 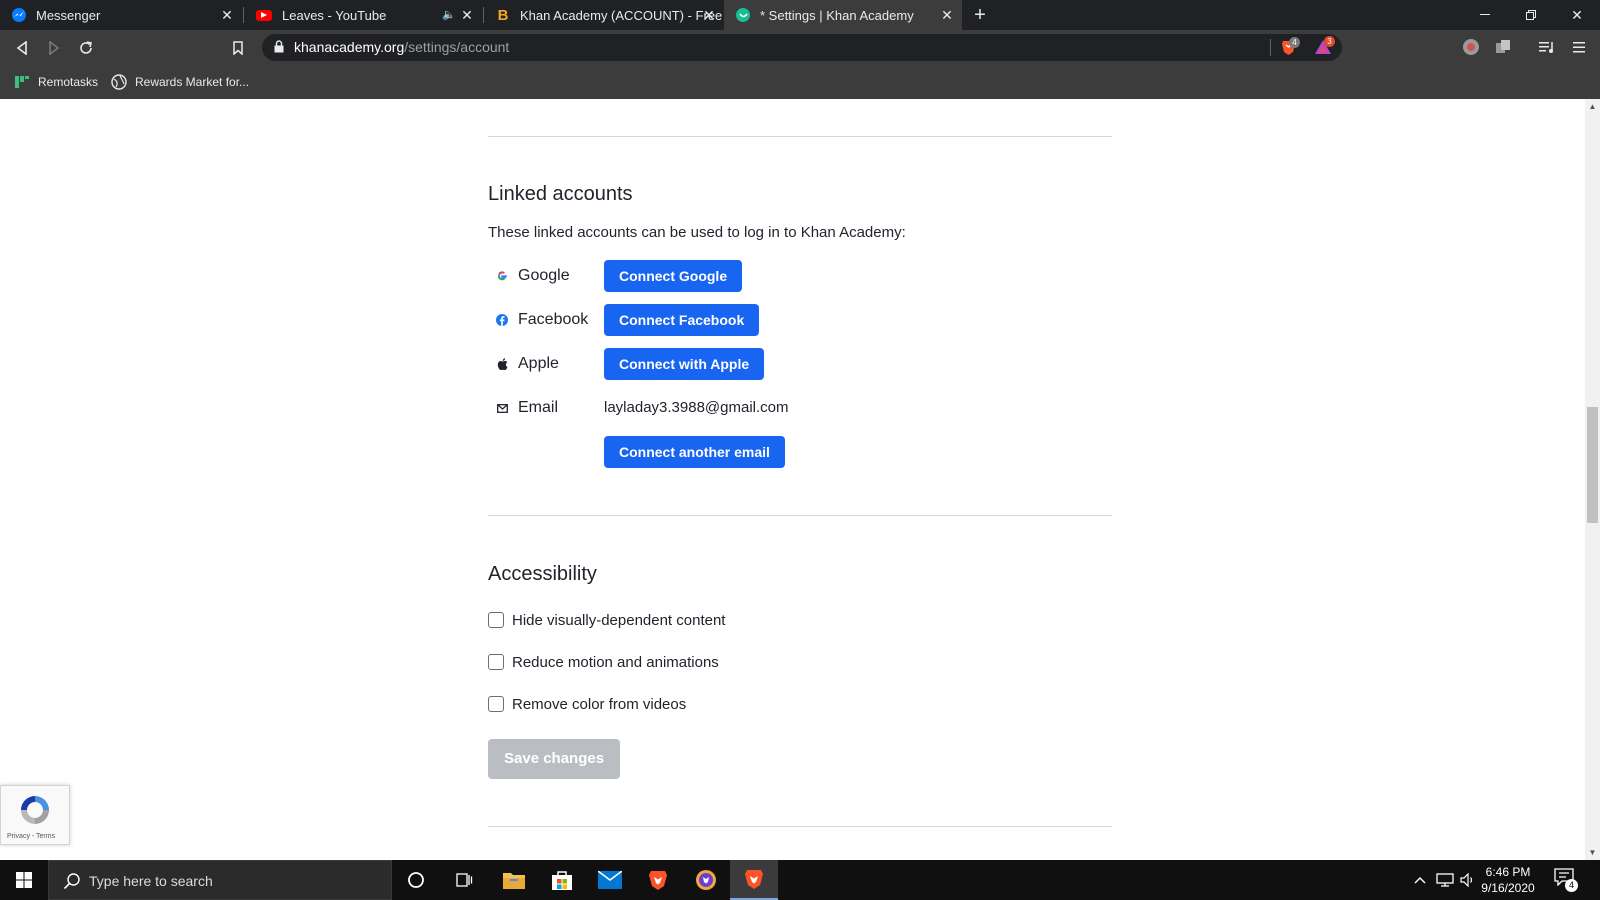 I want to click on new-tab-button: +, so click(x=980, y=15).